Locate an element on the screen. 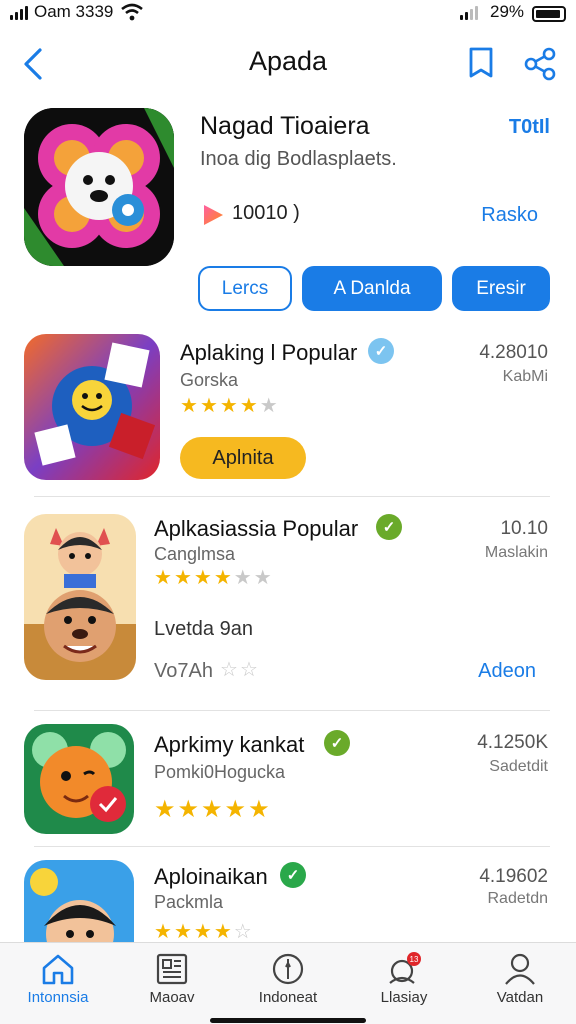 The height and width of the screenshot is (1024, 576). app-meta-value: 4.1250K is located at coordinates (512, 742).